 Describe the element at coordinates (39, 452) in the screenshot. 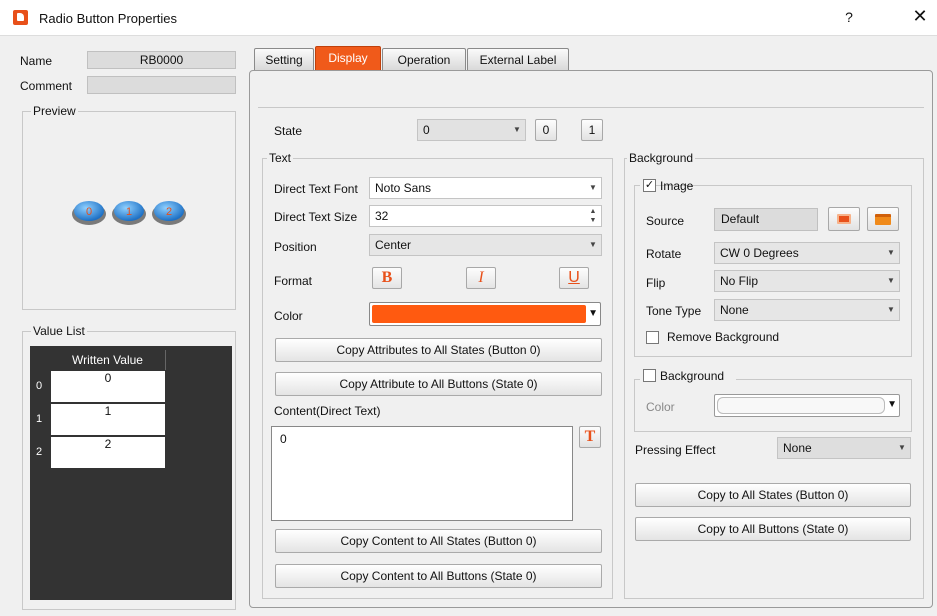

I see `row-index-2: 2` at that location.